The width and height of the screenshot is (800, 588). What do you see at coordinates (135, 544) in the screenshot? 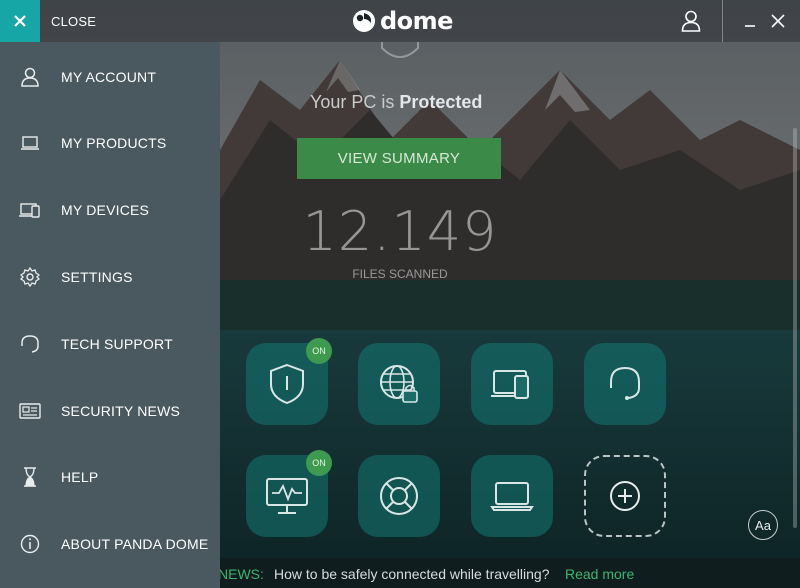
I see `menu-item-label: ABOUT PANDA DOME` at bounding box center [135, 544].